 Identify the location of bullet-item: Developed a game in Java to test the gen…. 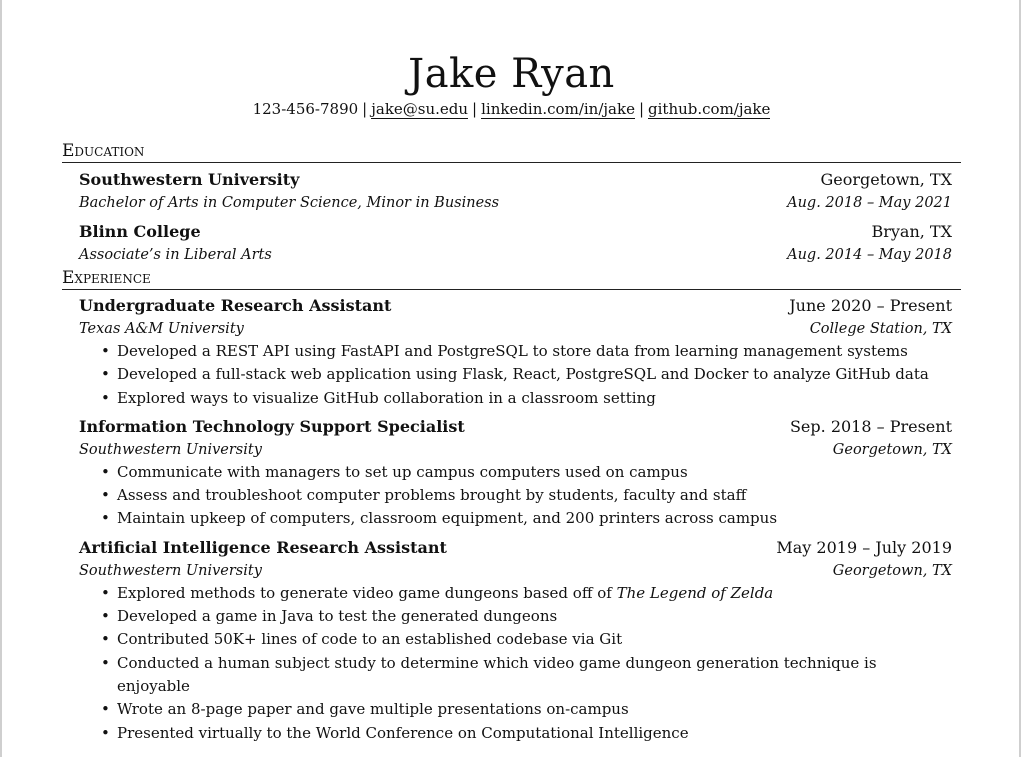
(526, 617).